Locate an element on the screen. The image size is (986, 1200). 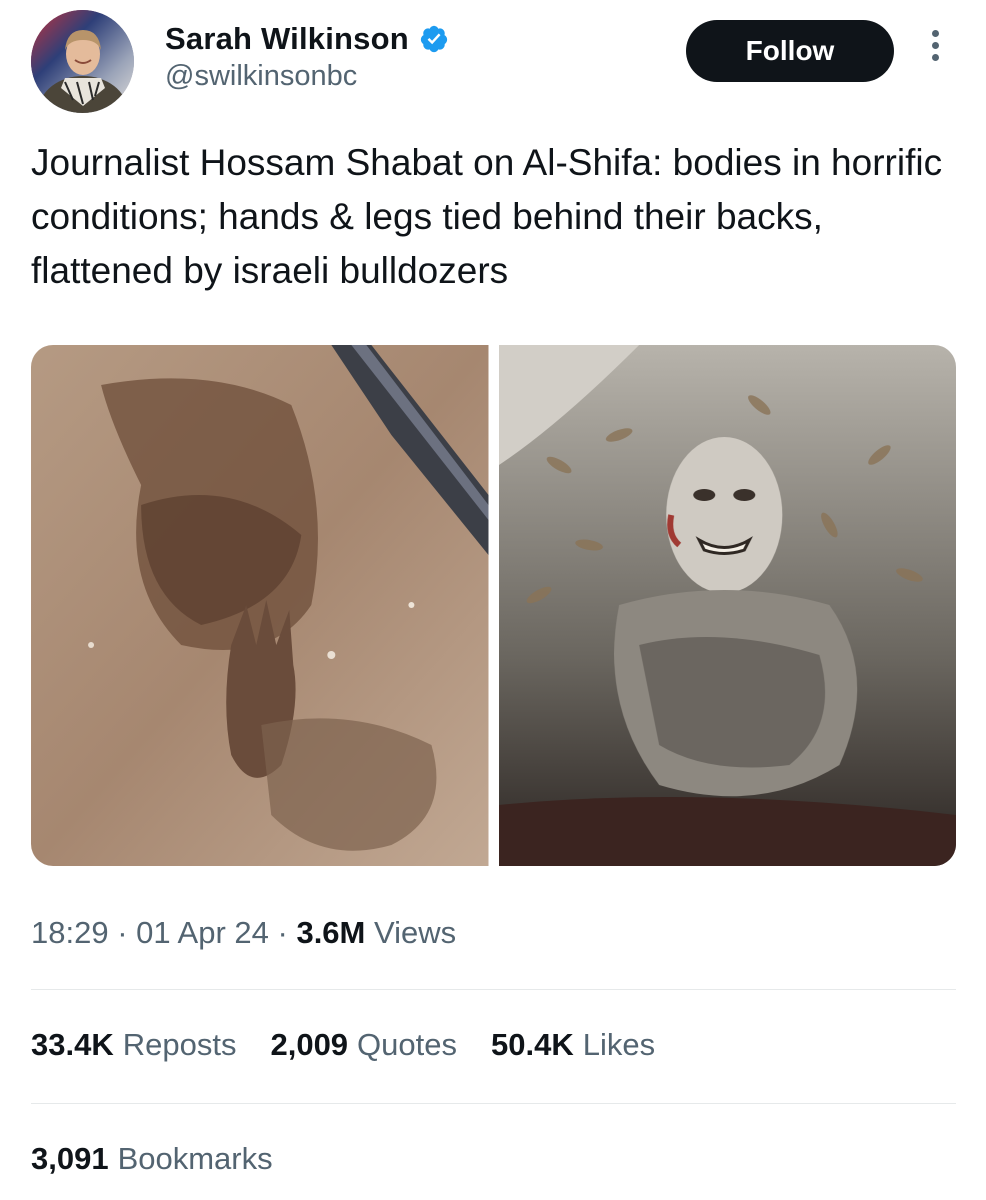
author-name-row: Sarah Wilkinson is located at coordinates (307, 39).